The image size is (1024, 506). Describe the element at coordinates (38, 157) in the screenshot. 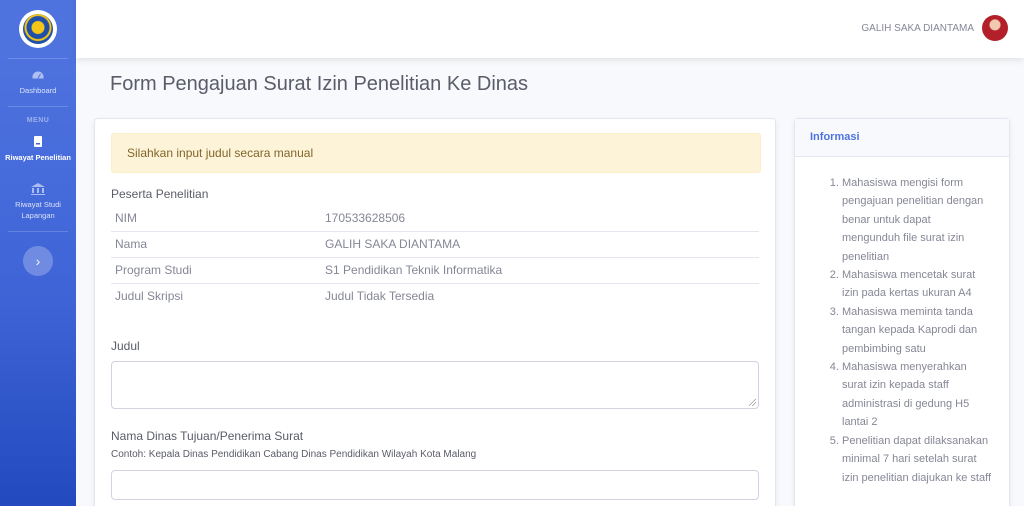

I see `sidebar-item-label: Riwayat Penelitian` at that location.